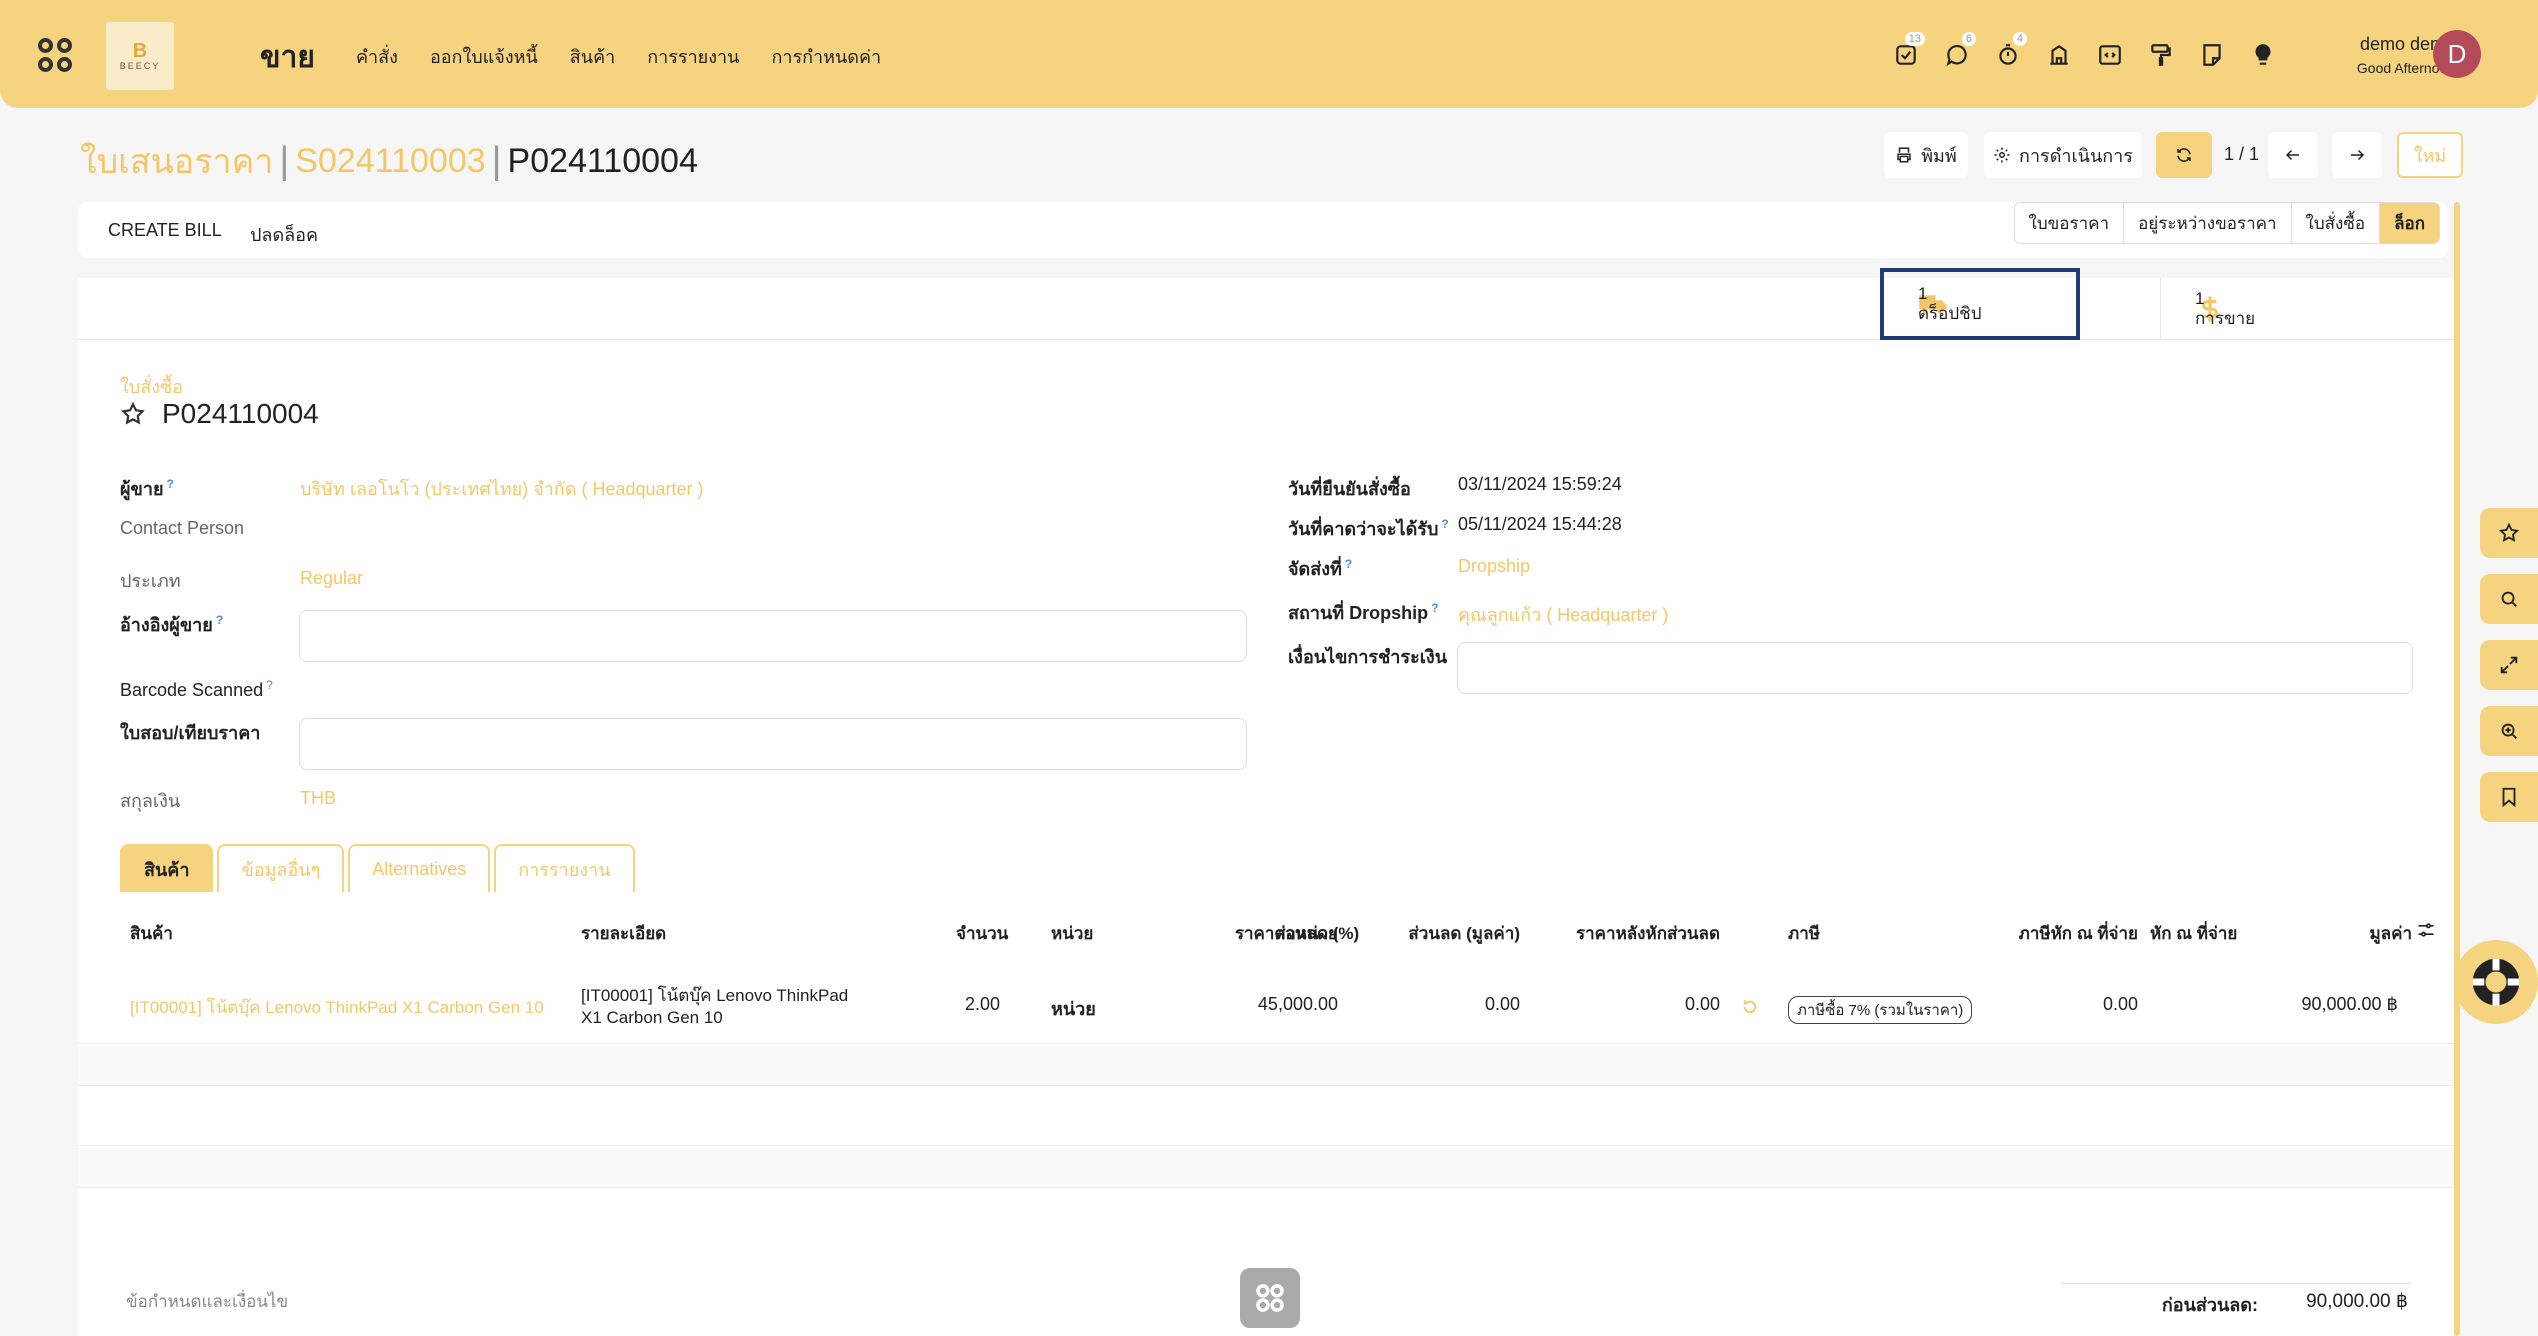  I want to click on bookmark-tool-button, so click(2509, 797).